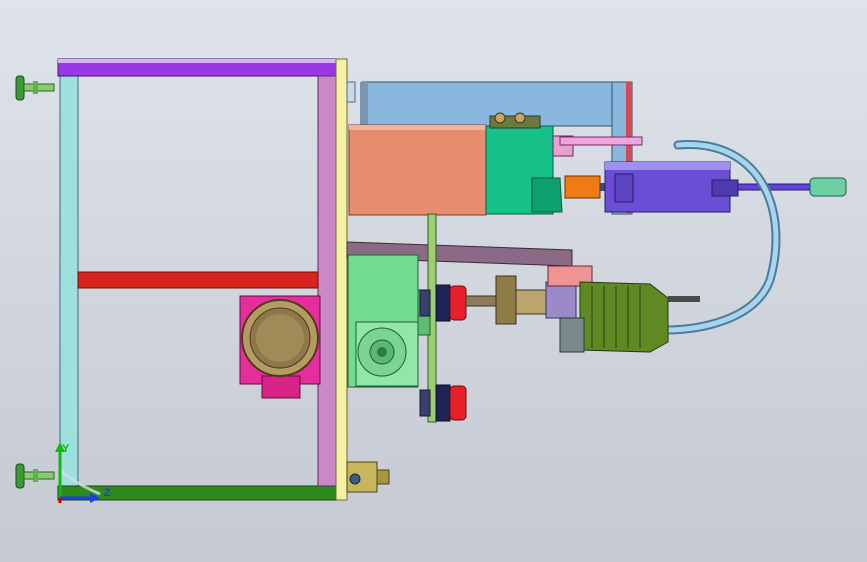  I want to click on mounting-plate, so click(341, 279).